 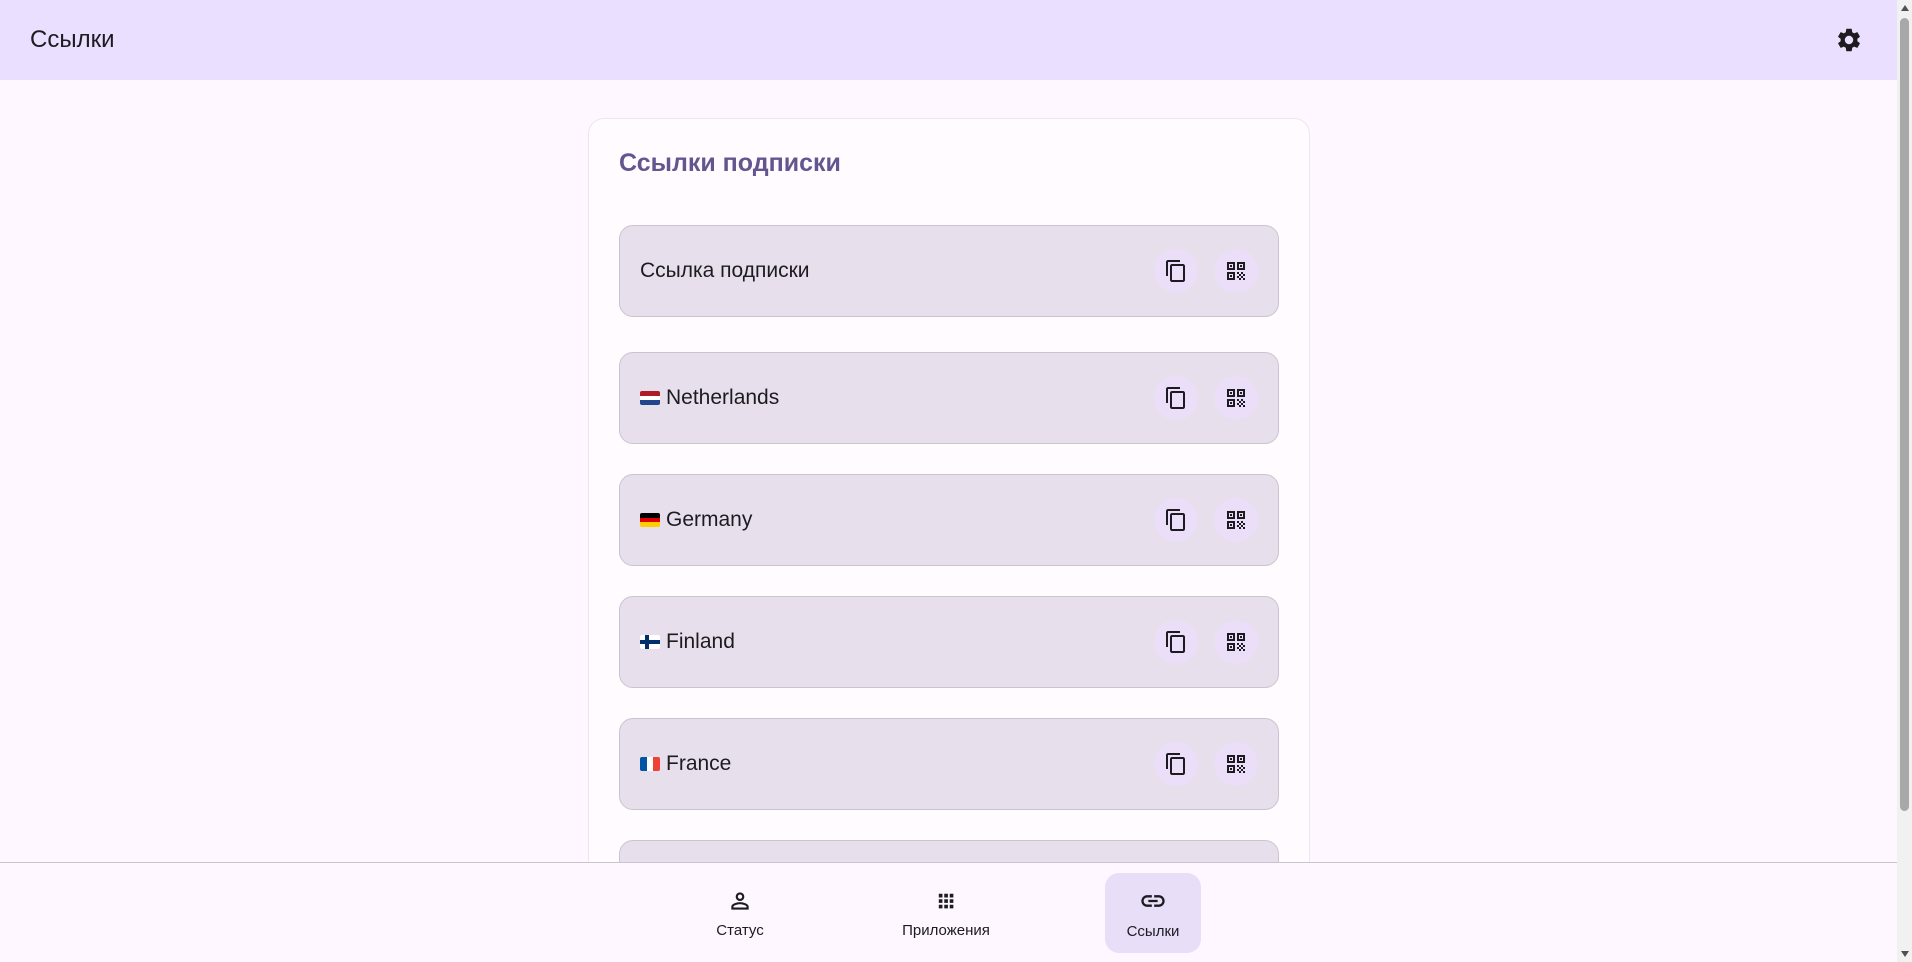 I want to click on apps-grid-icon, so click(x=946, y=900).